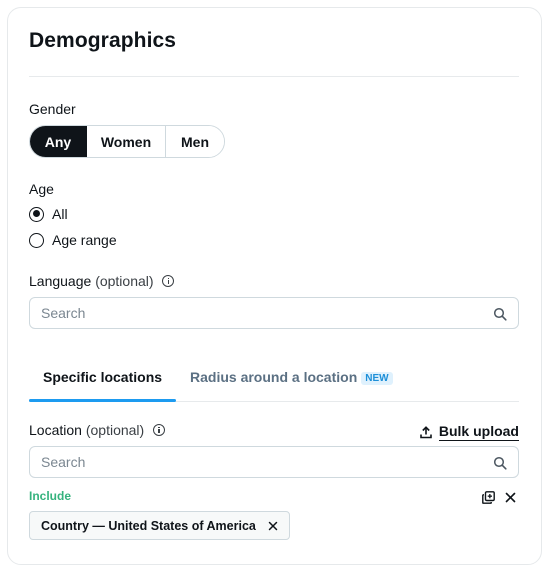 The image size is (551, 575). Describe the element at coordinates (60, 214) in the screenshot. I see `age-all-label: All` at that location.